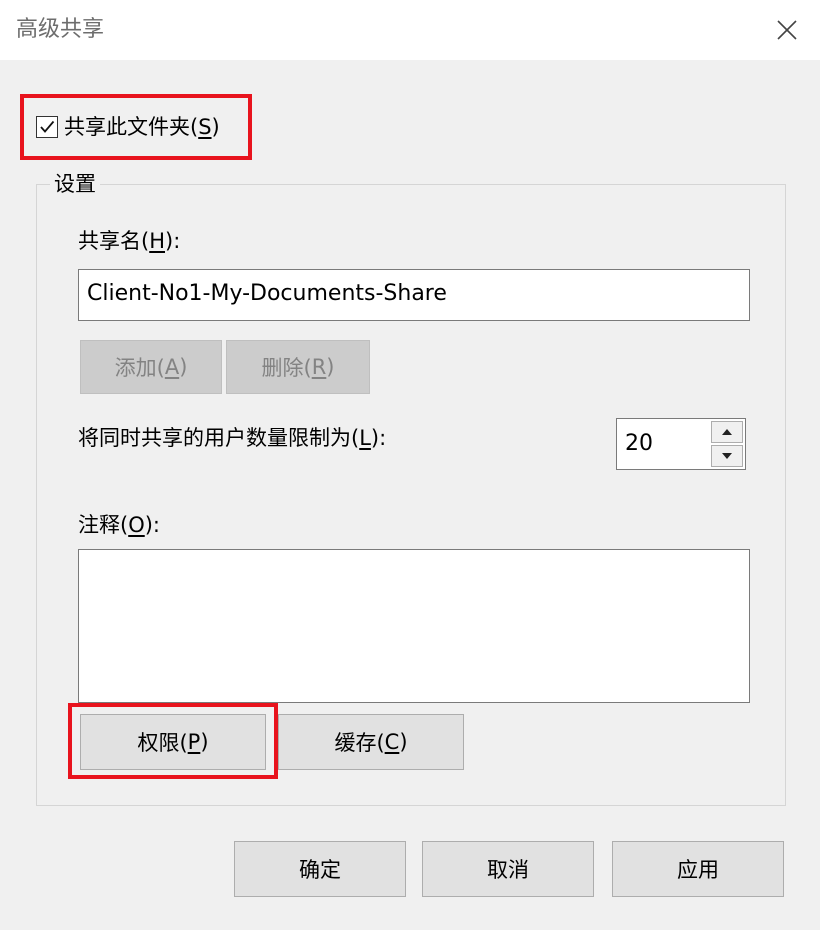  Describe the element at coordinates (129, 241) in the screenshot. I see `share-name-label: 共享名(H):` at that location.